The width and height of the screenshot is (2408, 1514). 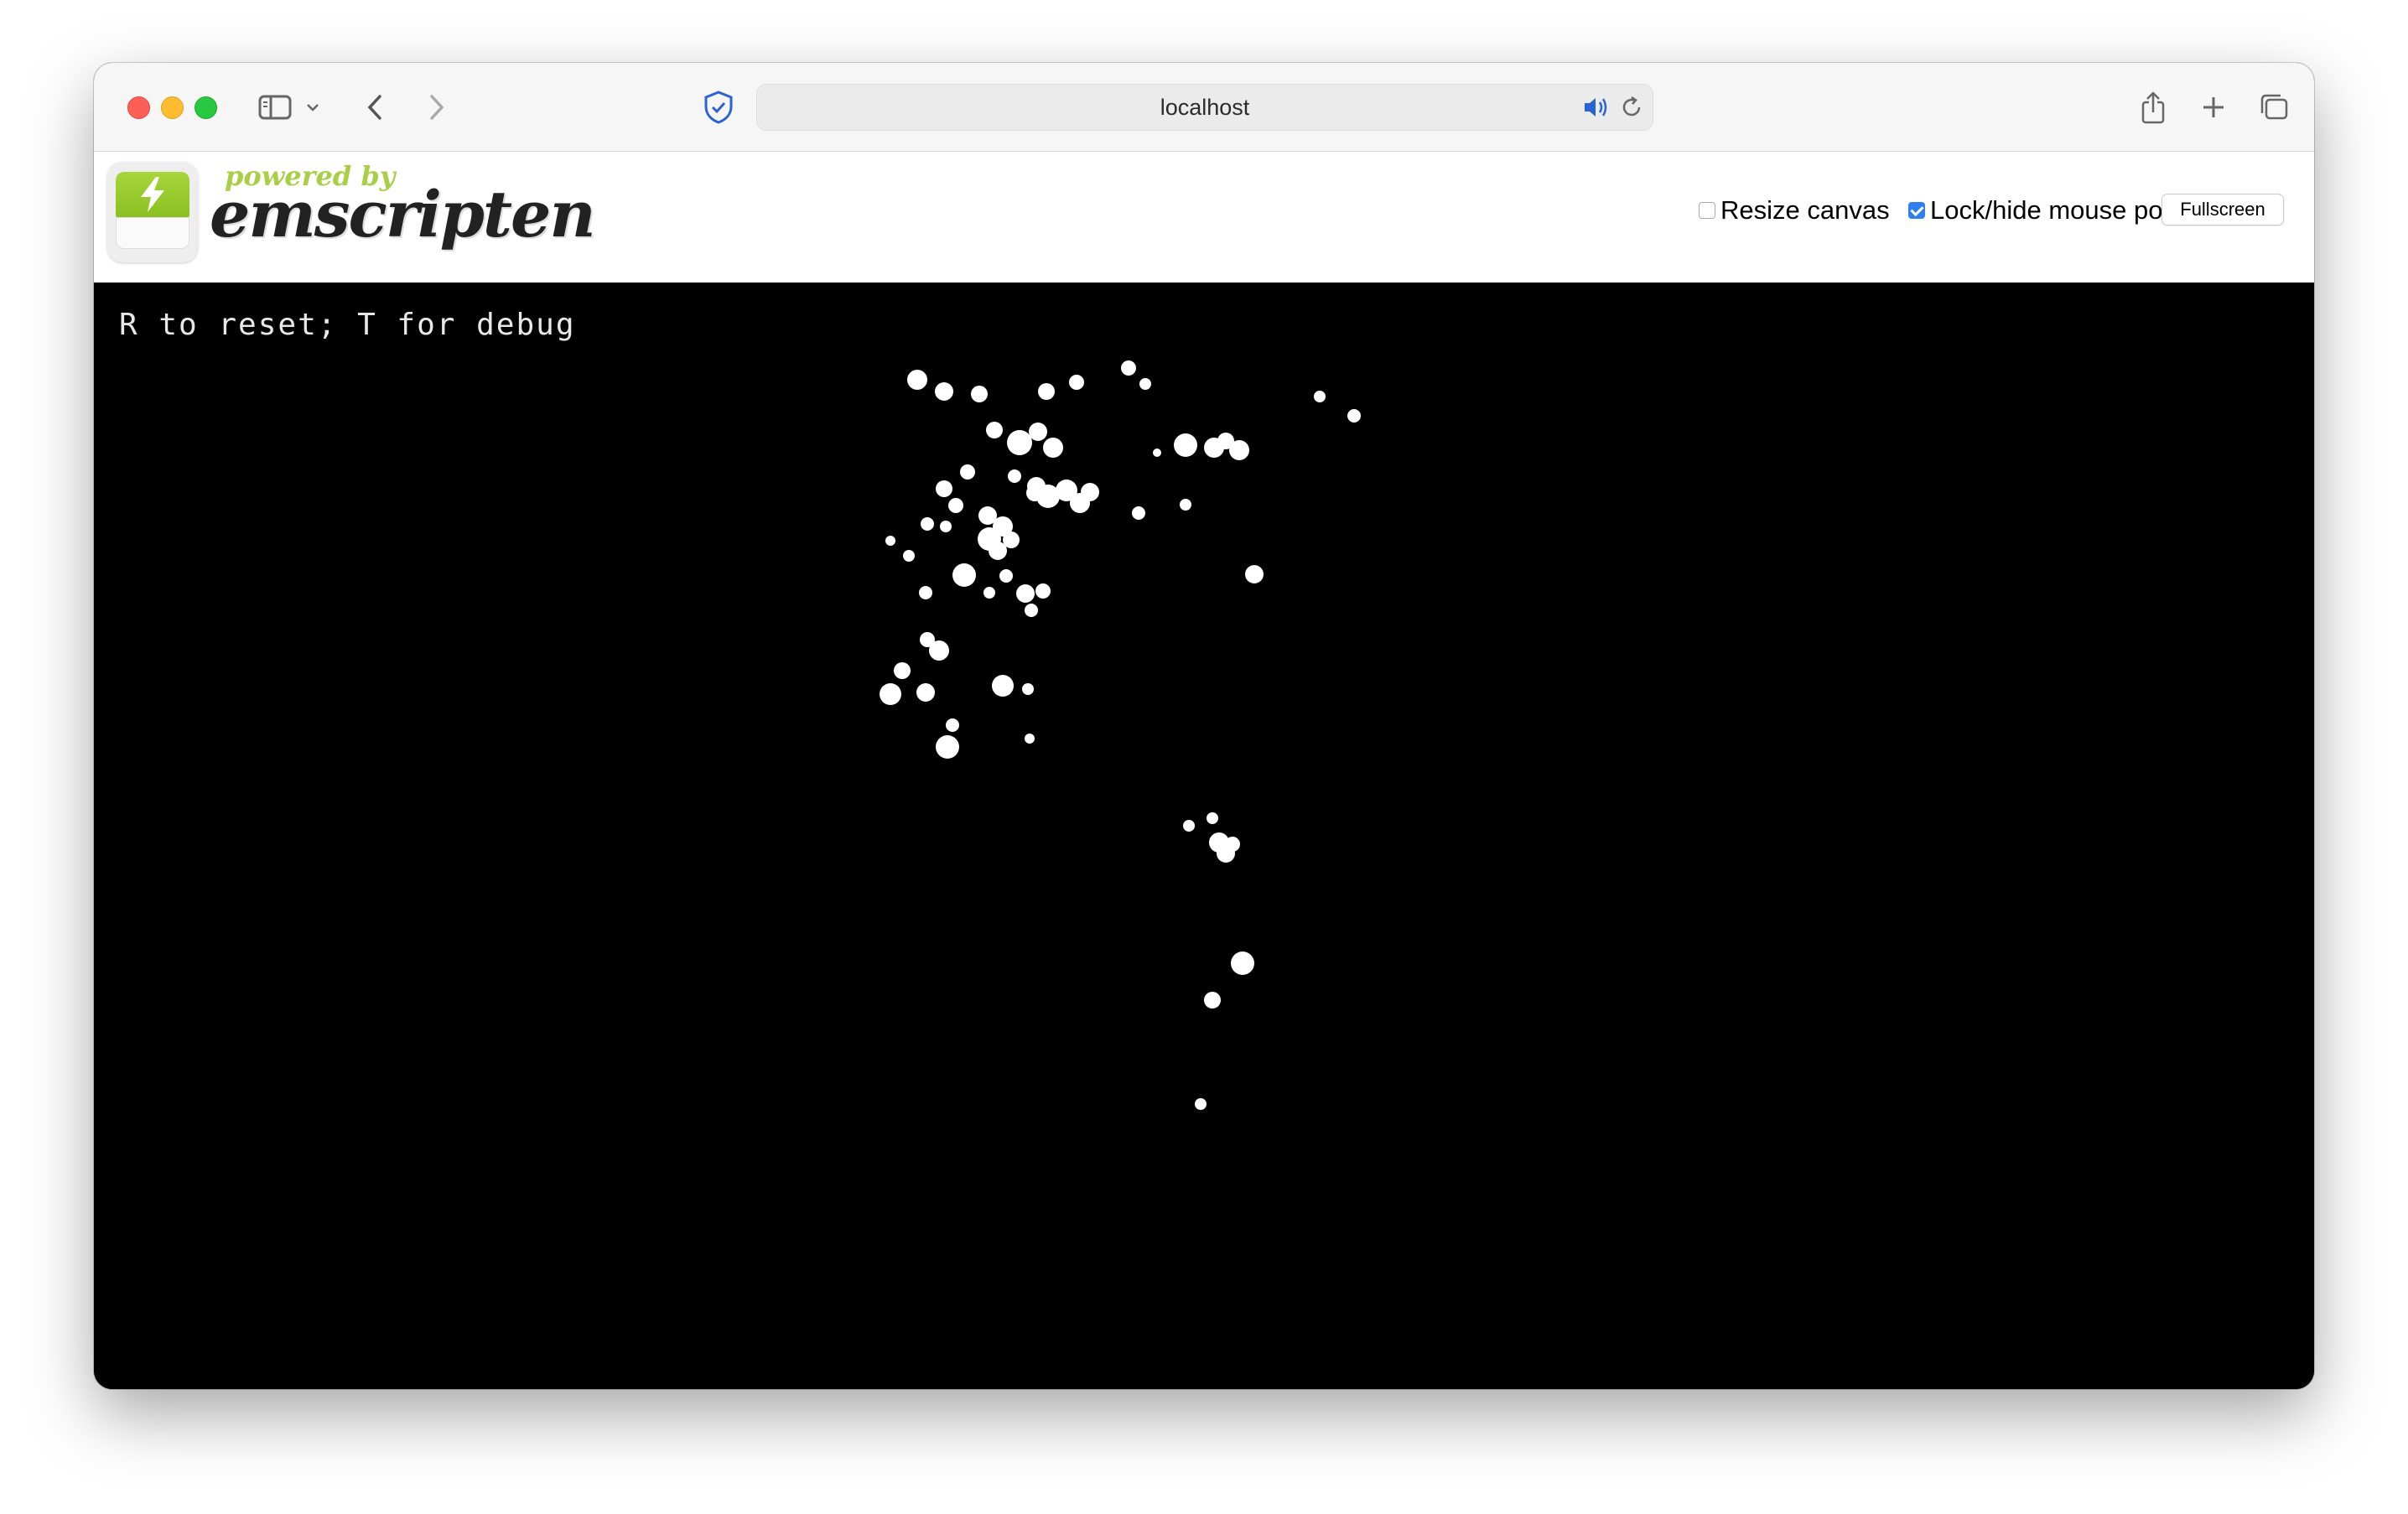 What do you see at coordinates (152, 212) in the screenshot?
I see `emscripten-logo-icon` at bounding box center [152, 212].